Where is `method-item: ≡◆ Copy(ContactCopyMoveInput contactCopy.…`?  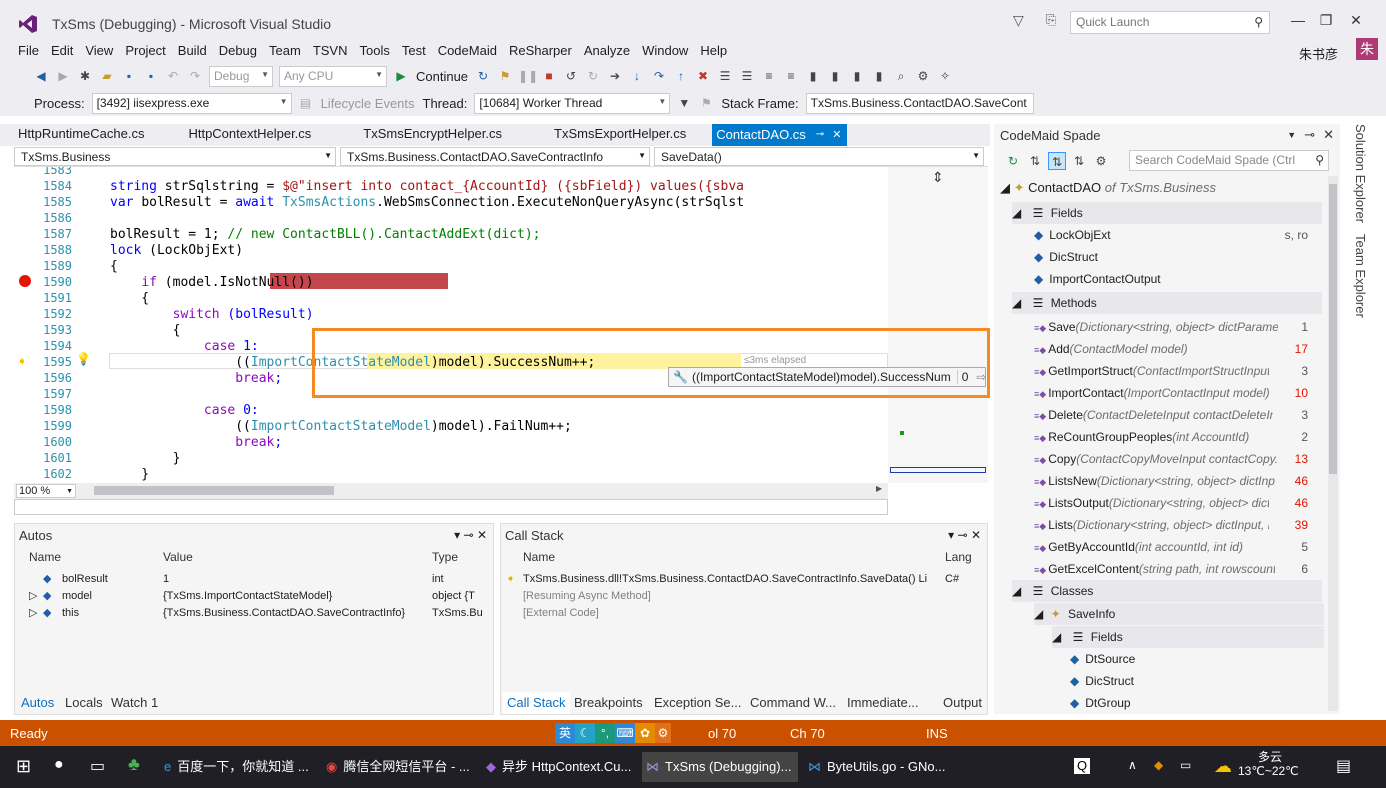
method-item: ≡◆ Copy(ContactCopyMoveInput contactCopy.… is located at coordinates (1171, 459).